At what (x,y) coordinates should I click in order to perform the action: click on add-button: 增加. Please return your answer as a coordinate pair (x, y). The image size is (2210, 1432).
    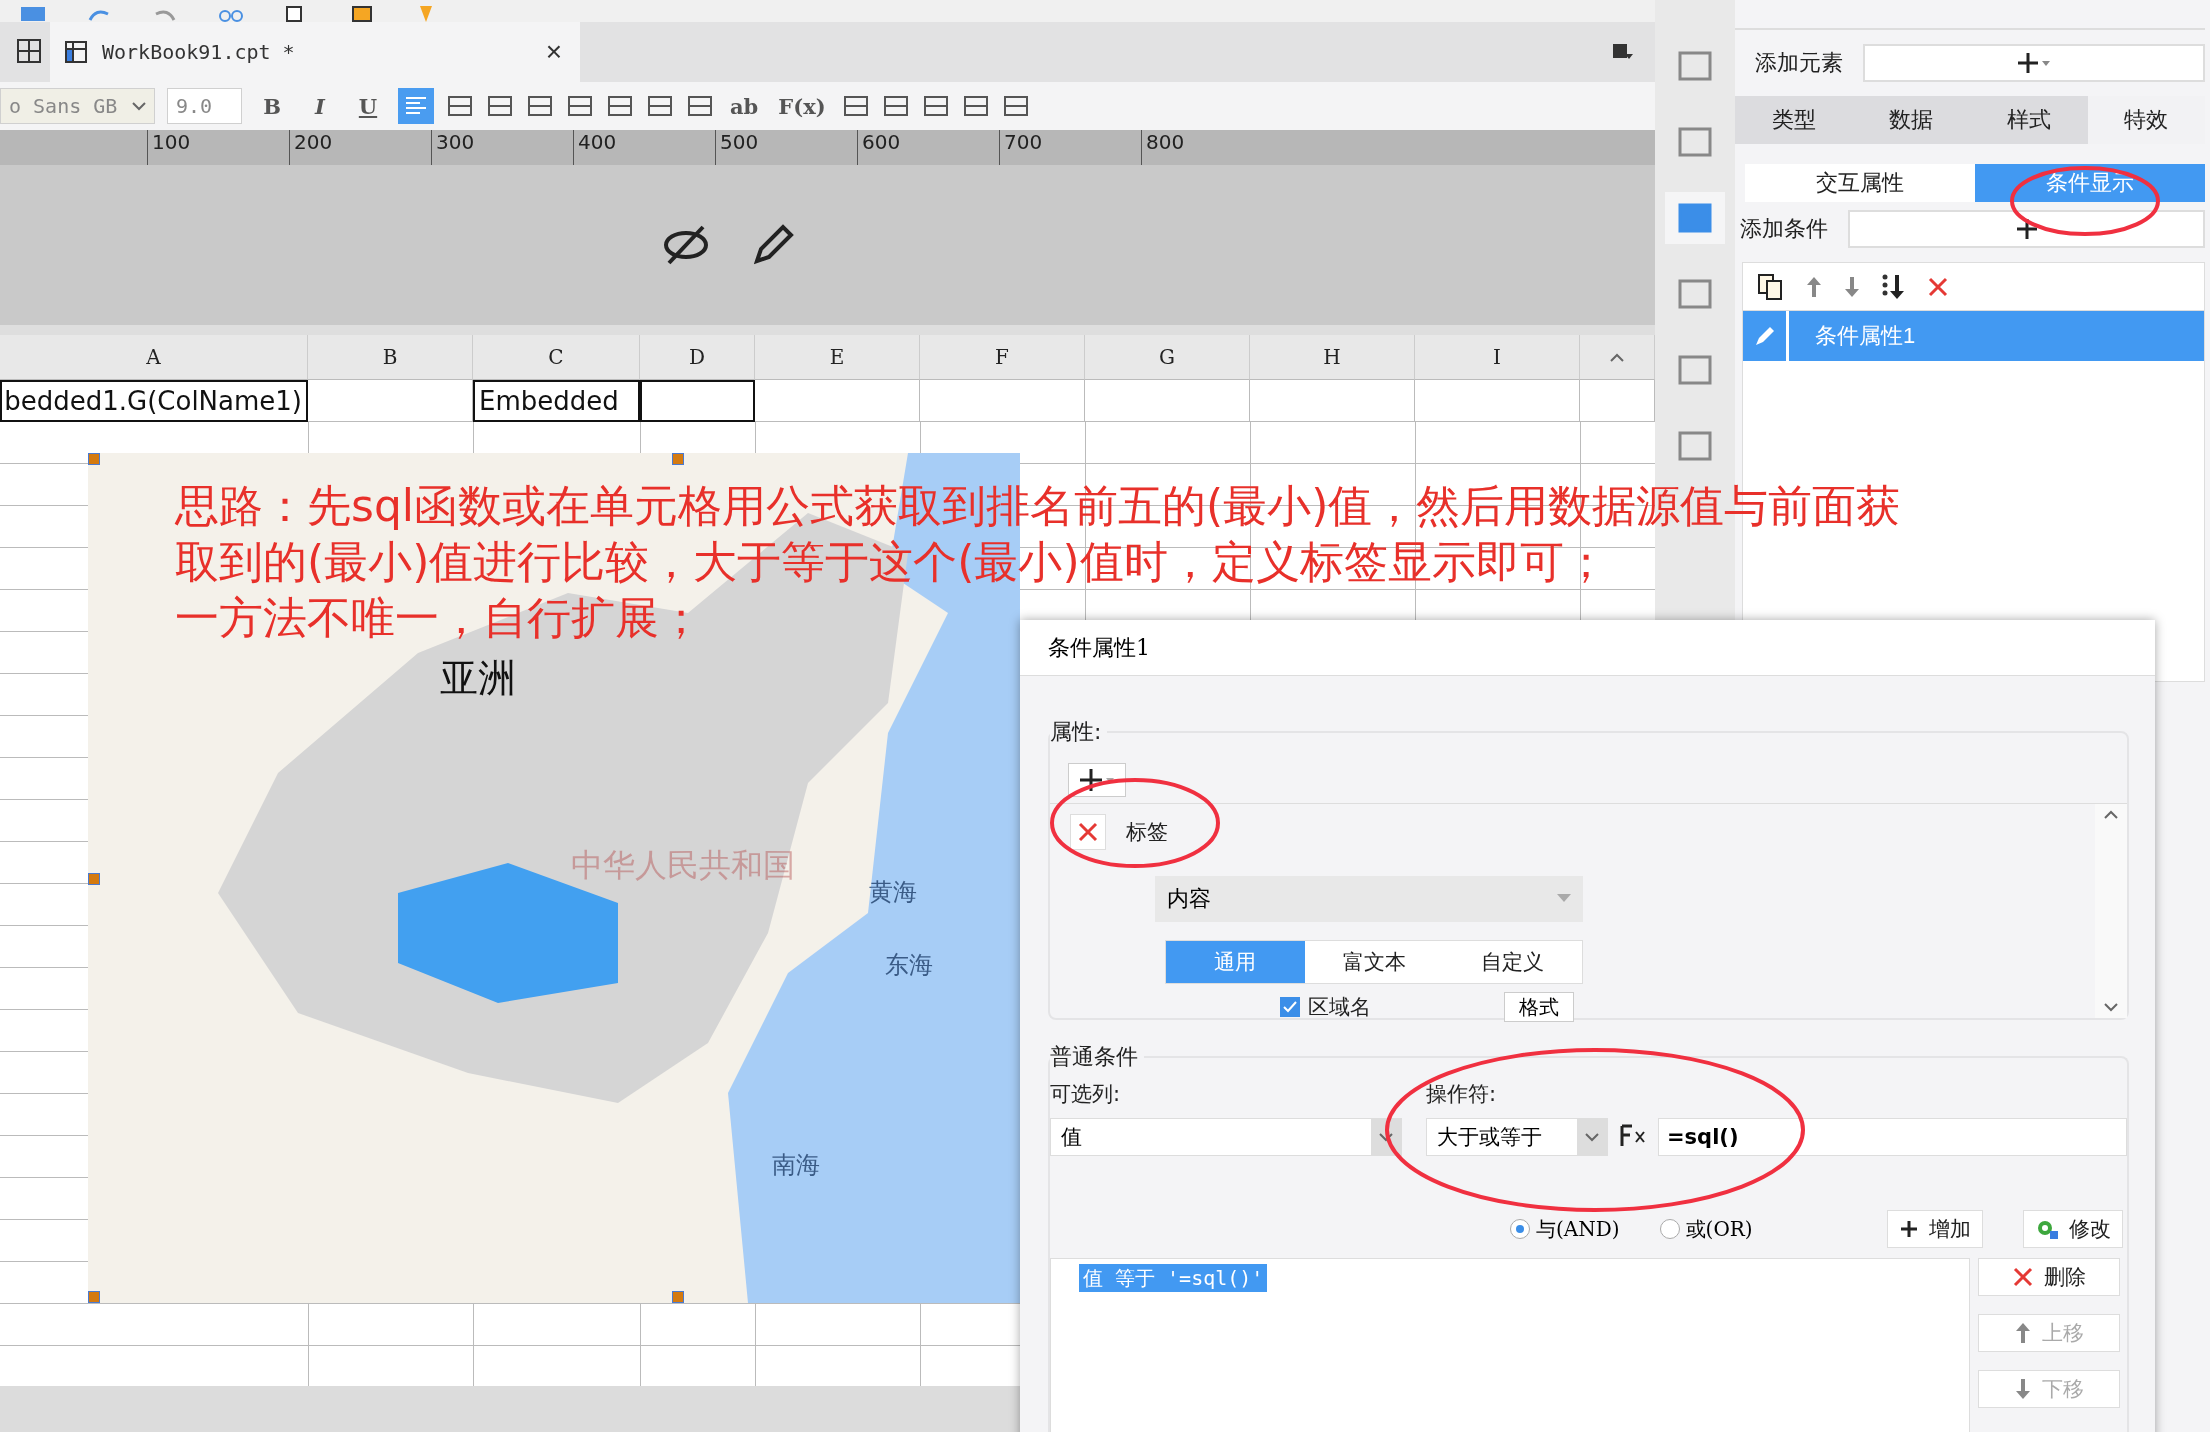
    Looking at the image, I should click on (1935, 1229).